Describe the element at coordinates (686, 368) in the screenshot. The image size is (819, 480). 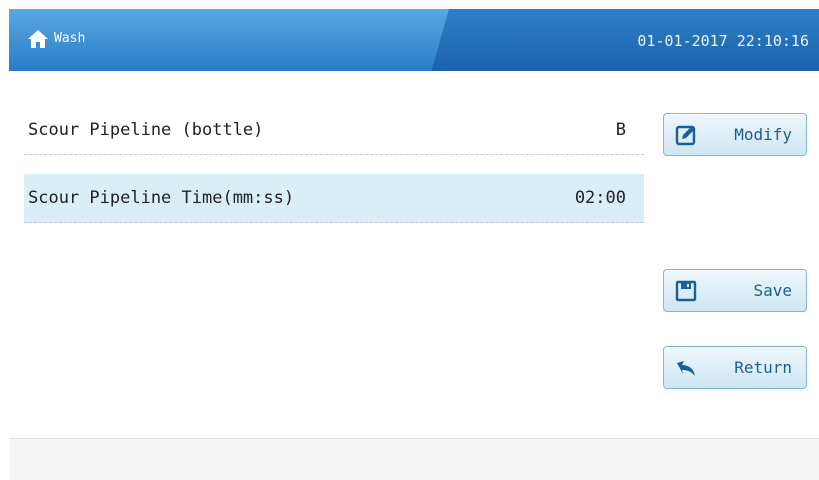
I see `return-icon` at that location.